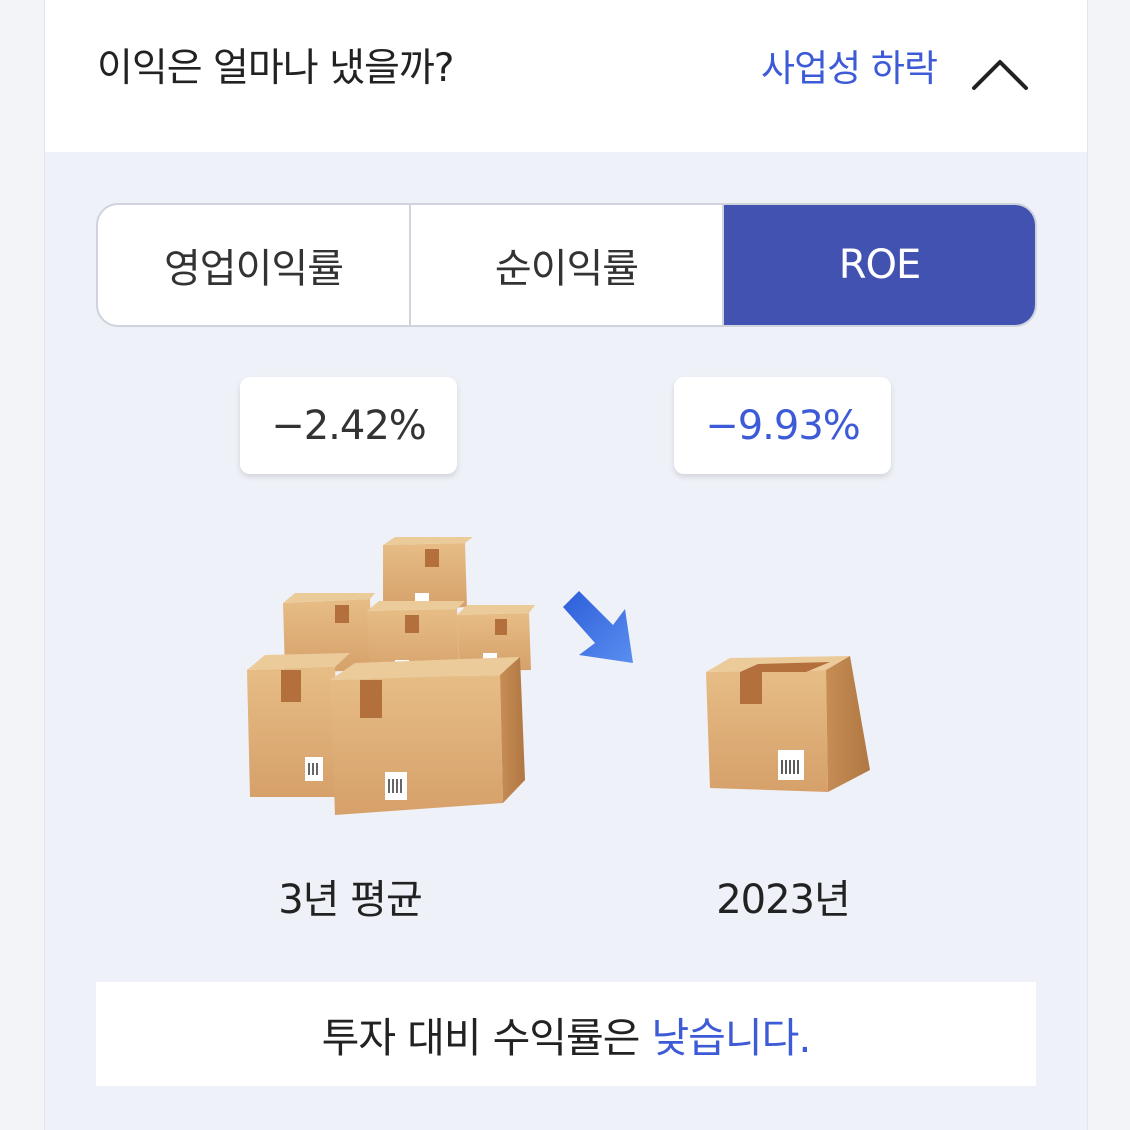 This screenshot has height=1130, width=1130. I want to click on tab-roe: ROE, so click(878, 265).